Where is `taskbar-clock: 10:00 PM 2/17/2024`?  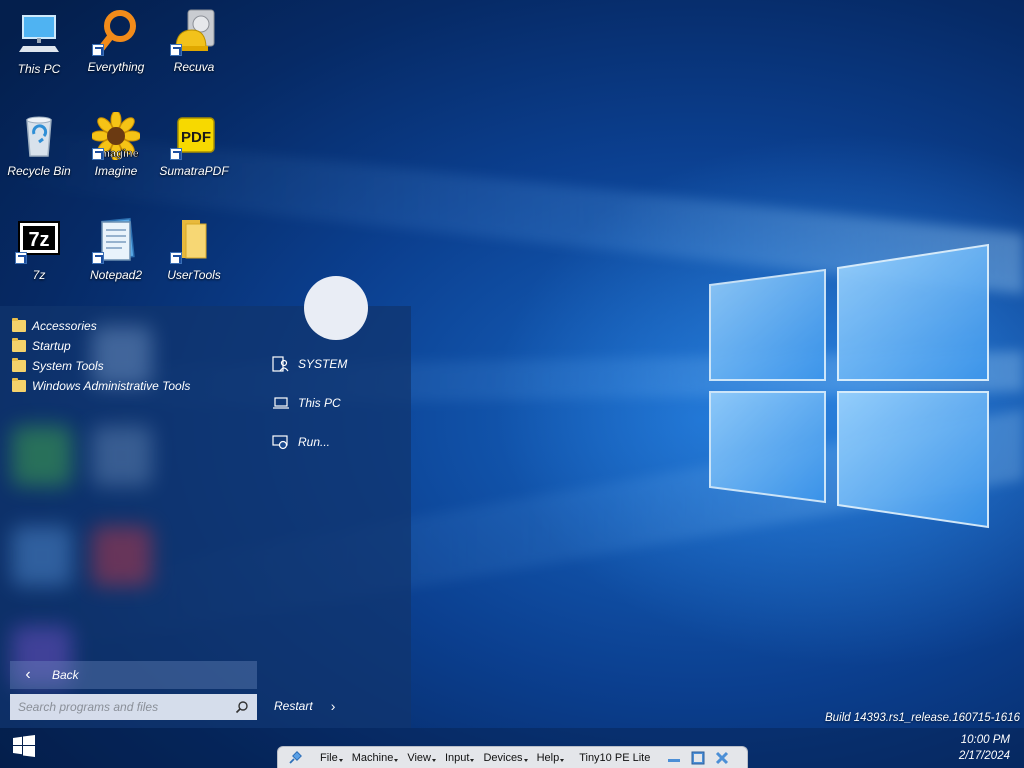
taskbar-clock: 10:00 PM 2/17/2024 is located at coordinates (984, 748).